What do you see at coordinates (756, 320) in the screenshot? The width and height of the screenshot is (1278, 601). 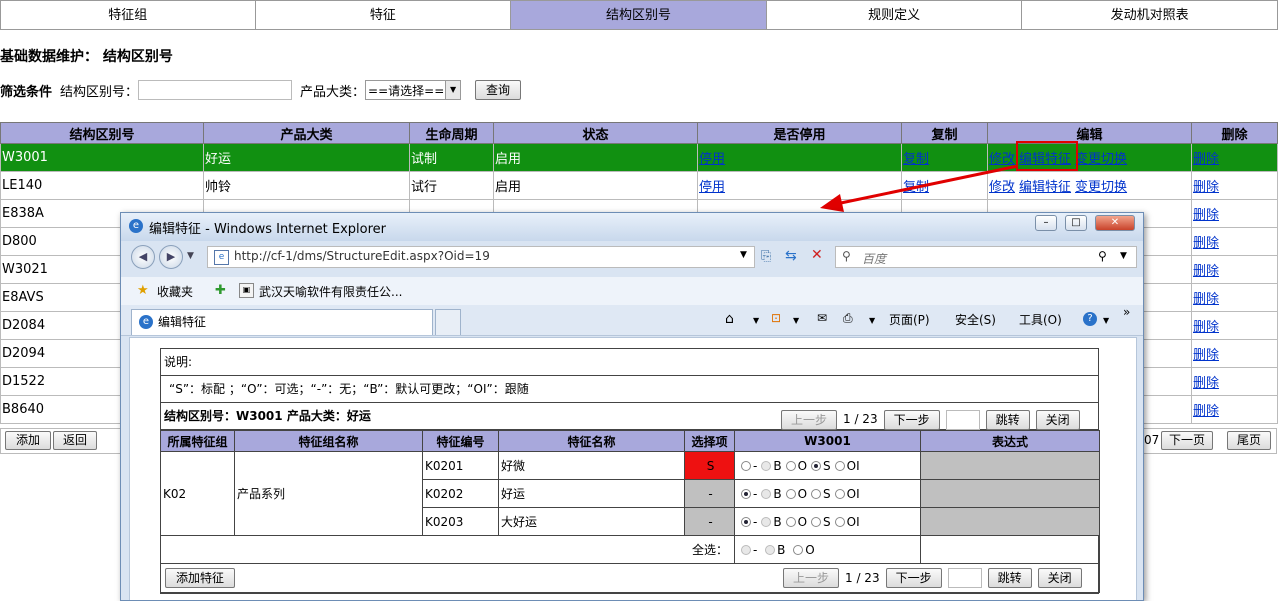 I see `home-dropdown-icon: ▼` at bounding box center [756, 320].